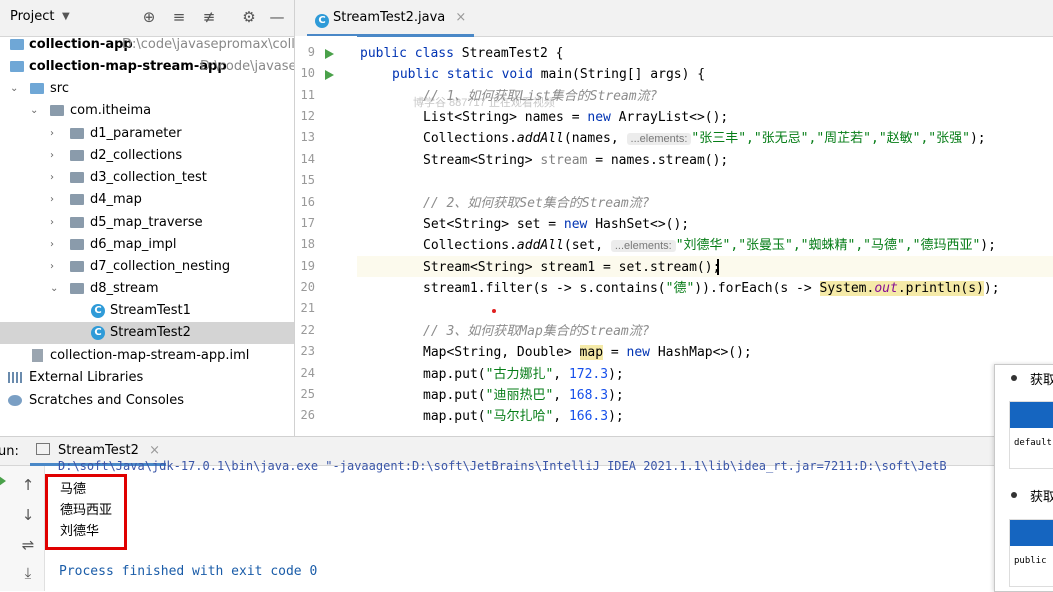 The height and width of the screenshot is (592, 1053). Describe the element at coordinates (1023, 478) in the screenshot. I see `documentation-popup: 获取 default 获取 public` at that location.